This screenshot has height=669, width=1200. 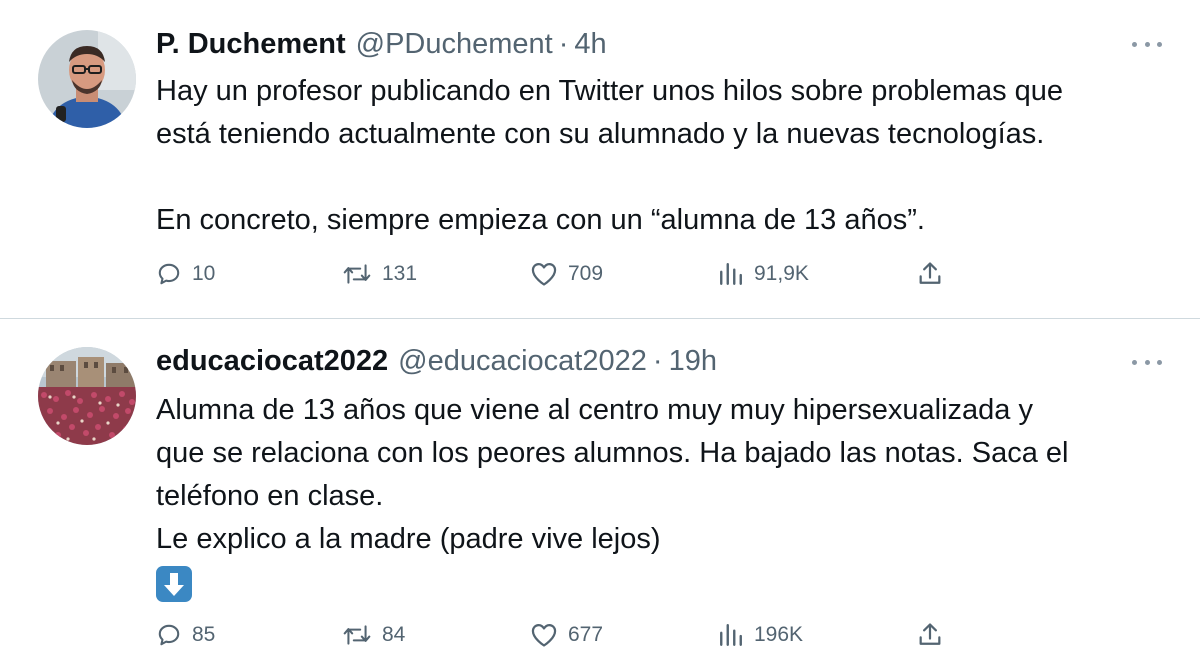 I want to click on views-count: 196K, so click(x=779, y=634).